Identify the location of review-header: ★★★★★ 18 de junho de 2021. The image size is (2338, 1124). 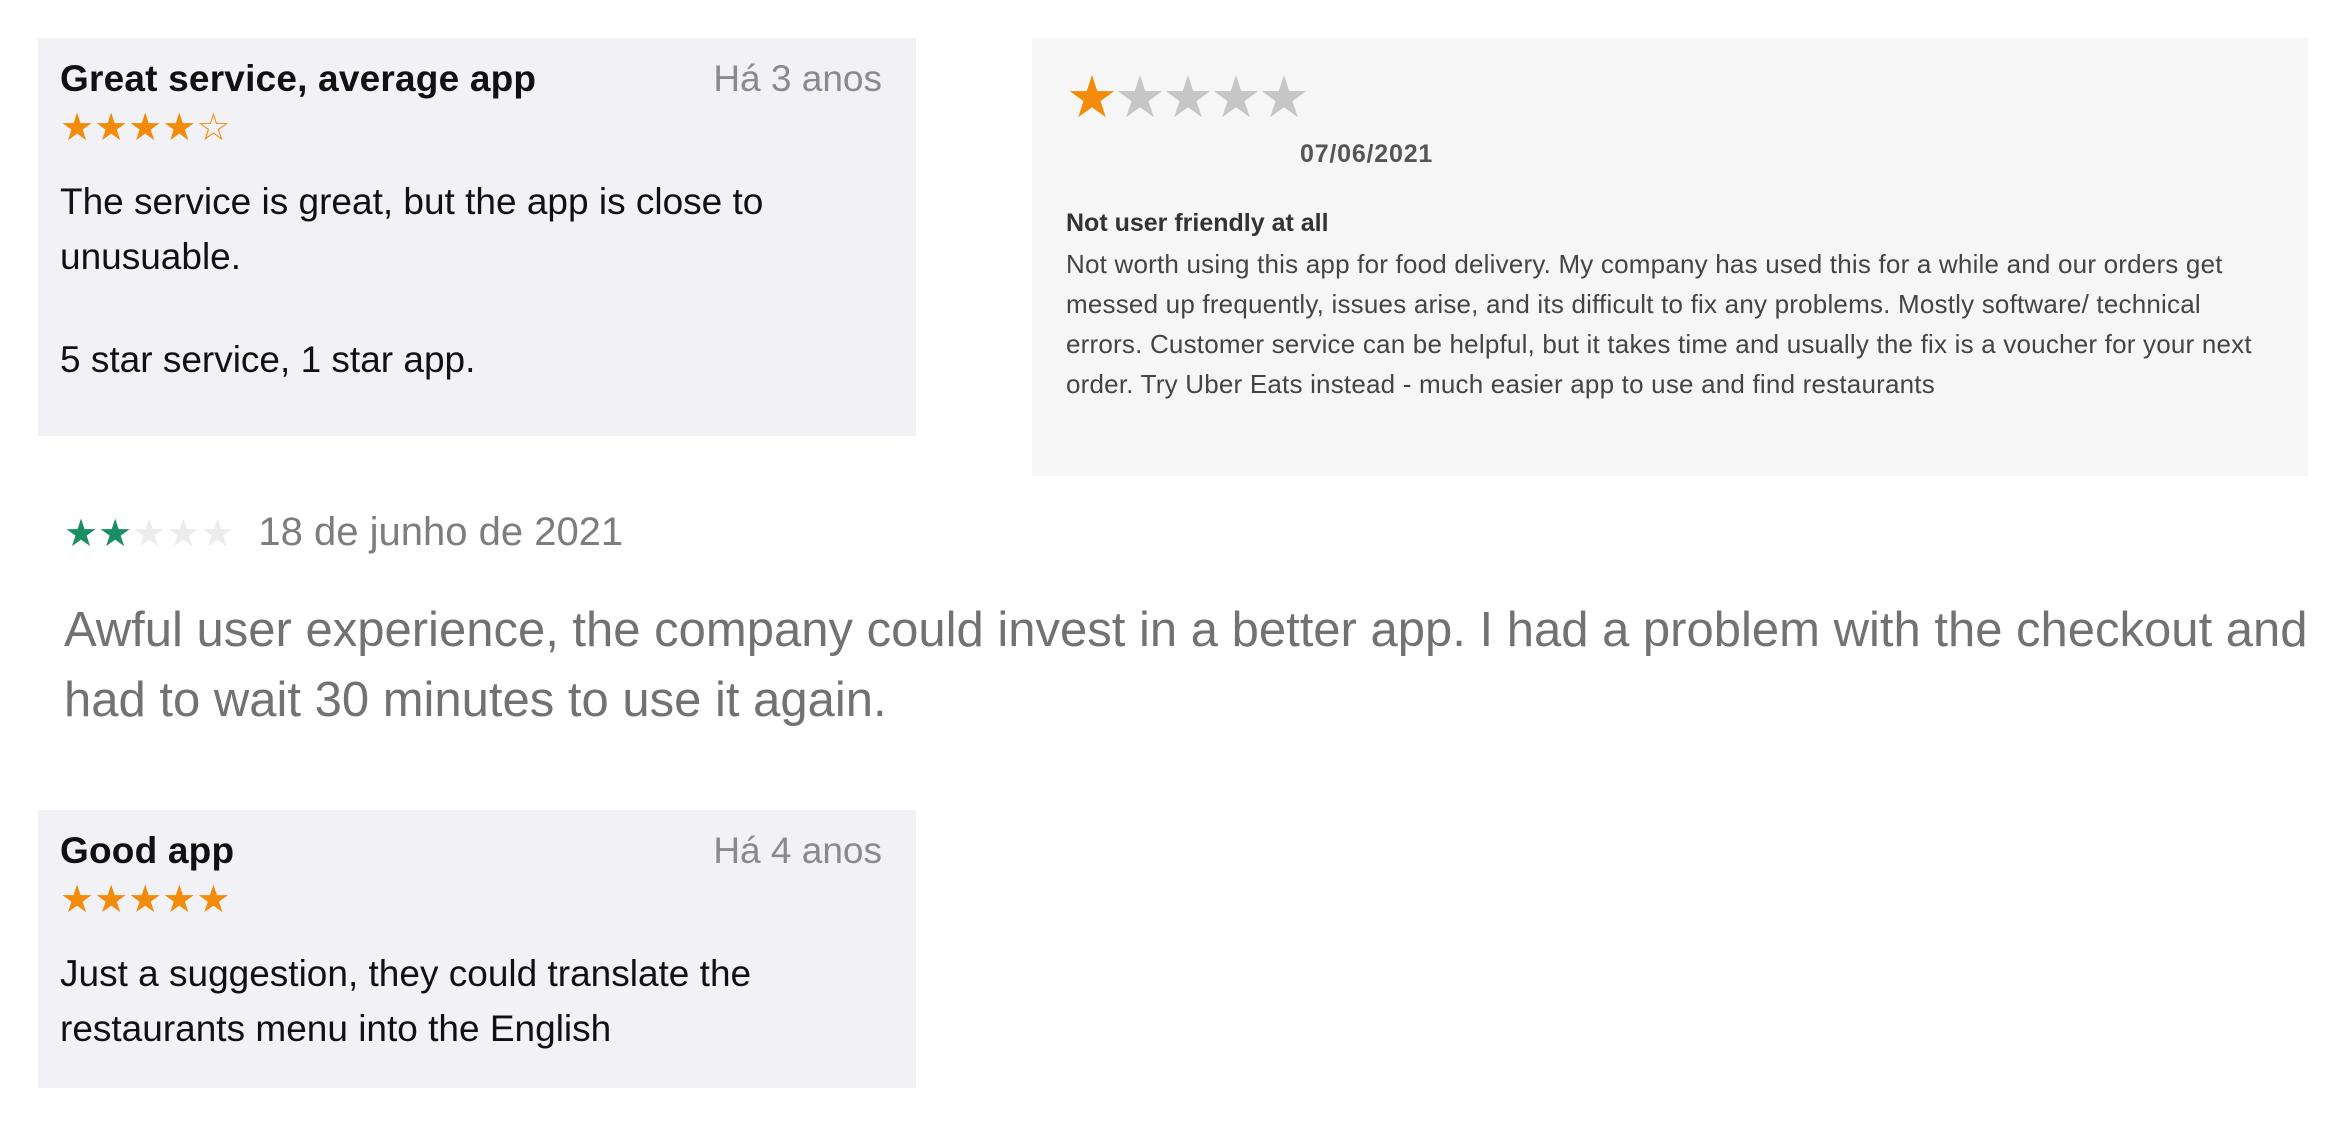
(1189, 532).